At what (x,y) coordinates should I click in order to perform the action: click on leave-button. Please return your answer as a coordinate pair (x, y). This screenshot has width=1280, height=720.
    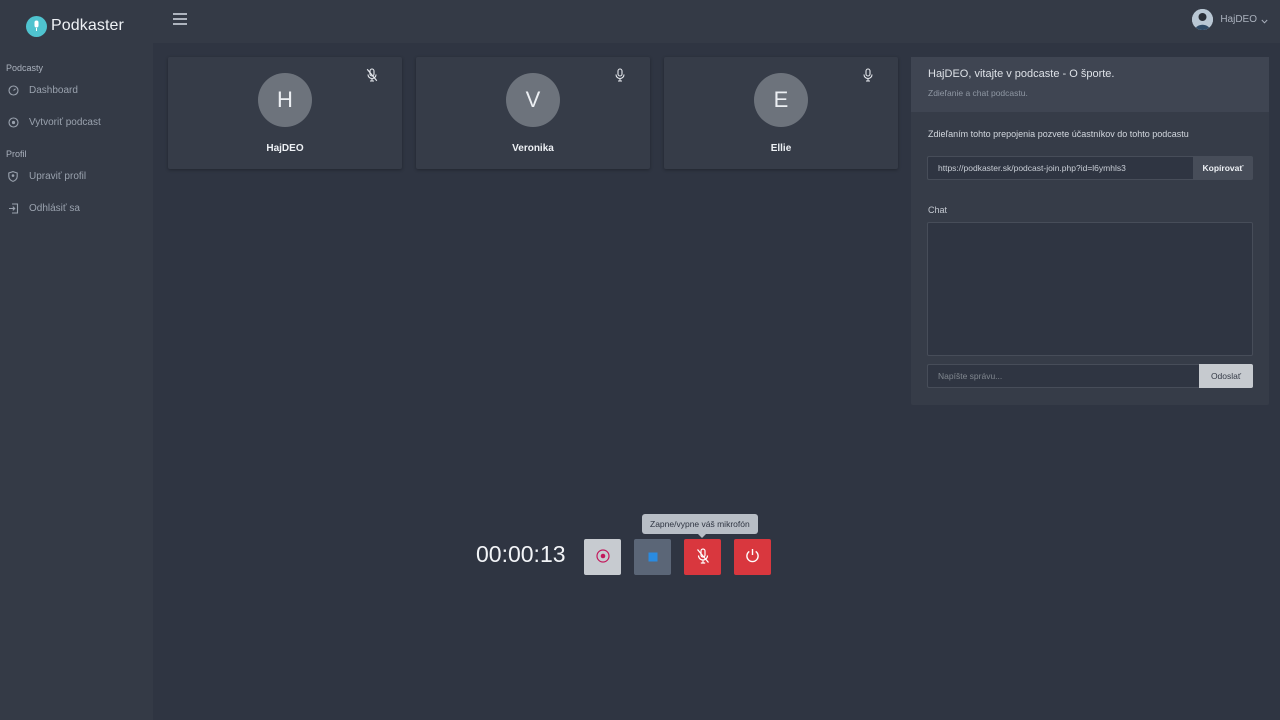
    Looking at the image, I should click on (752, 557).